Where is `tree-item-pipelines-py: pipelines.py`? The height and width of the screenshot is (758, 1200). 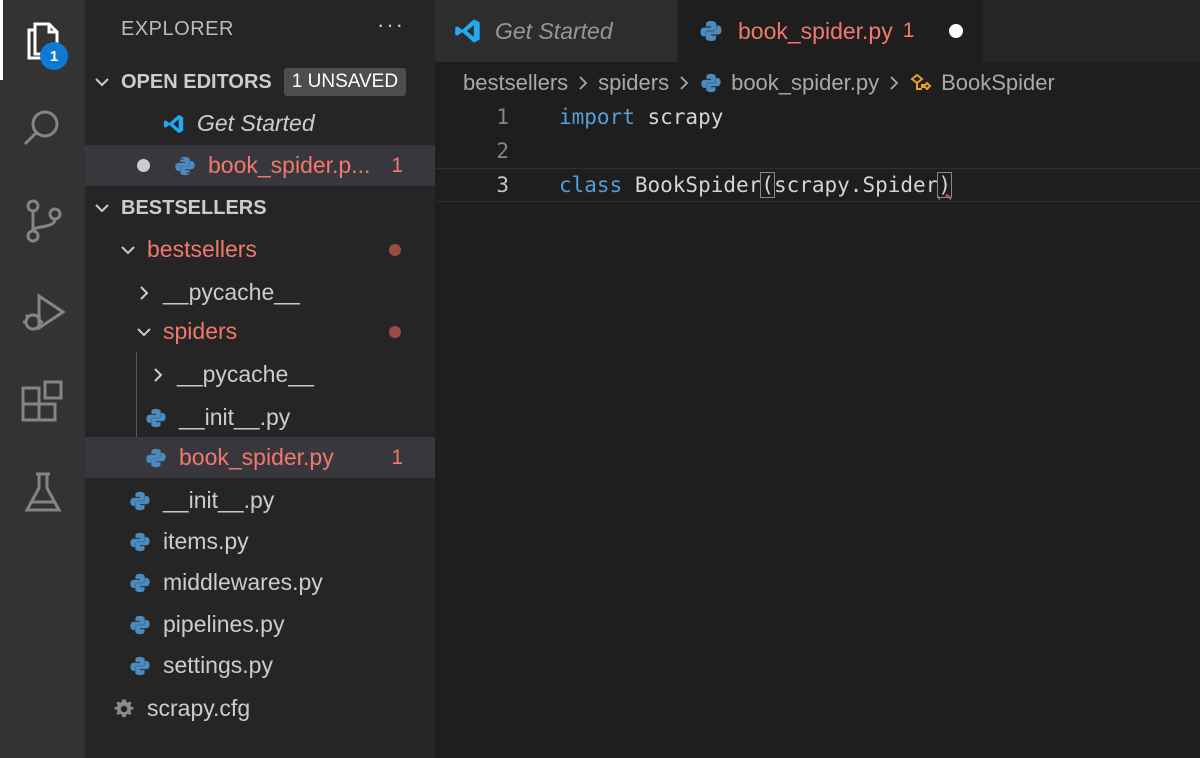 tree-item-pipelines-py: pipelines.py is located at coordinates (260, 624).